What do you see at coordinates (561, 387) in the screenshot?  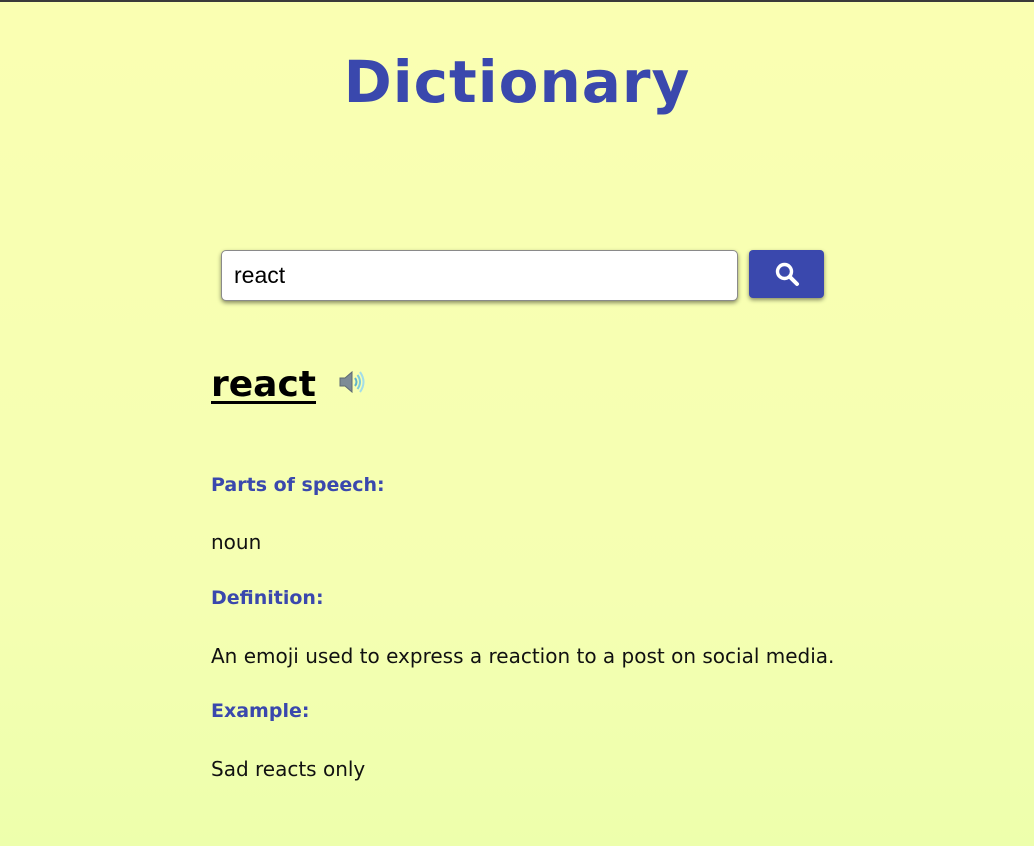 I see `word-heading-row: react` at bounding box center [561, 387].